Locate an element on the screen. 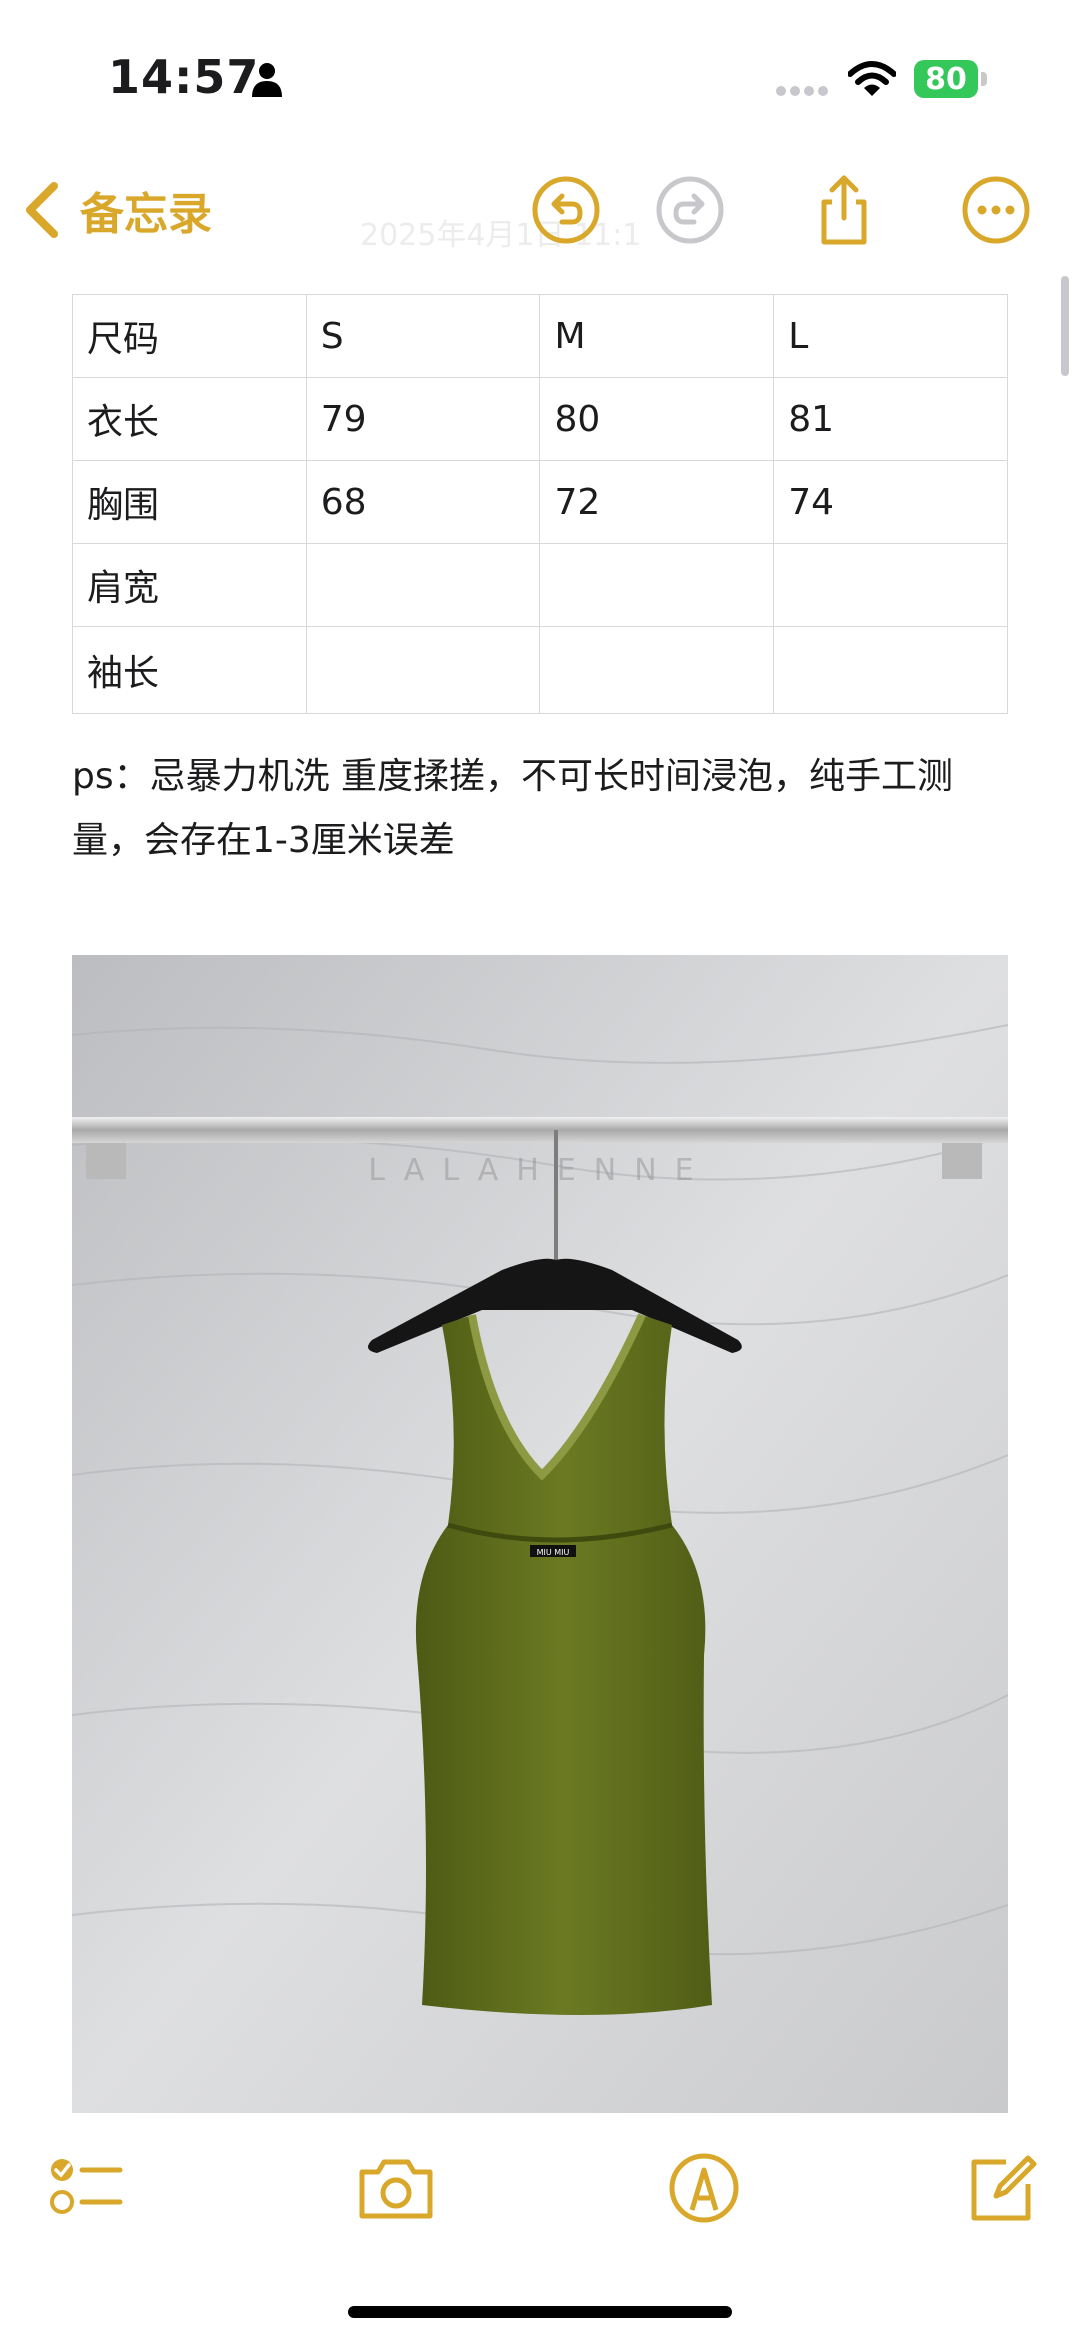  undo-button is located at coordinates (566, 210).